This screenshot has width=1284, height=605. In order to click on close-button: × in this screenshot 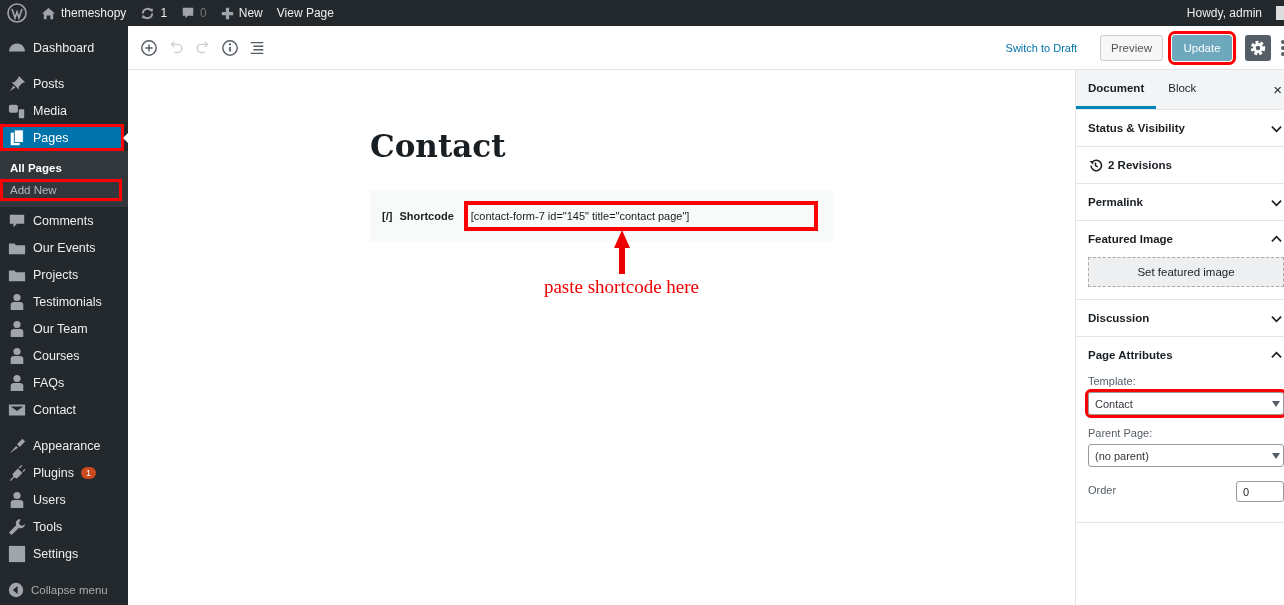, I will do `click(1278, 89)`.